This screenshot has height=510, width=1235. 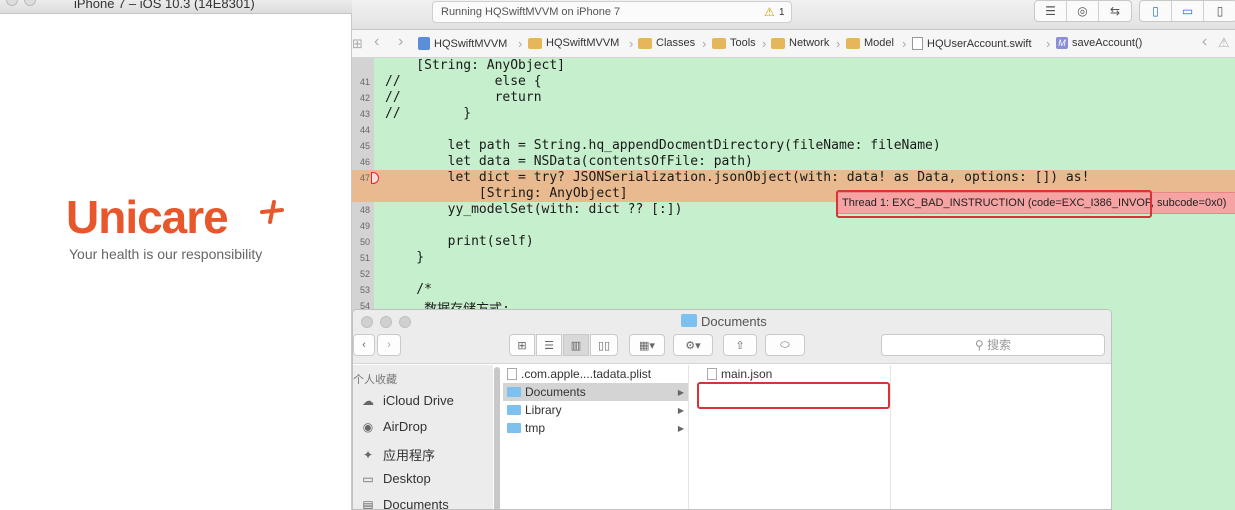 What do you see at coordinates (785, 345) in the screenshot?
I see `tags-button: ⬭` at bounding box center [785, 345].